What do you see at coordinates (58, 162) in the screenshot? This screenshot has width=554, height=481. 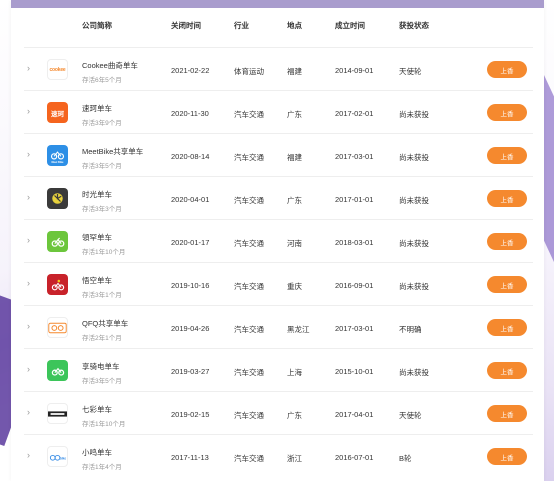 I see `svg-text: Meet Bike` at bounding box center [58, 162].